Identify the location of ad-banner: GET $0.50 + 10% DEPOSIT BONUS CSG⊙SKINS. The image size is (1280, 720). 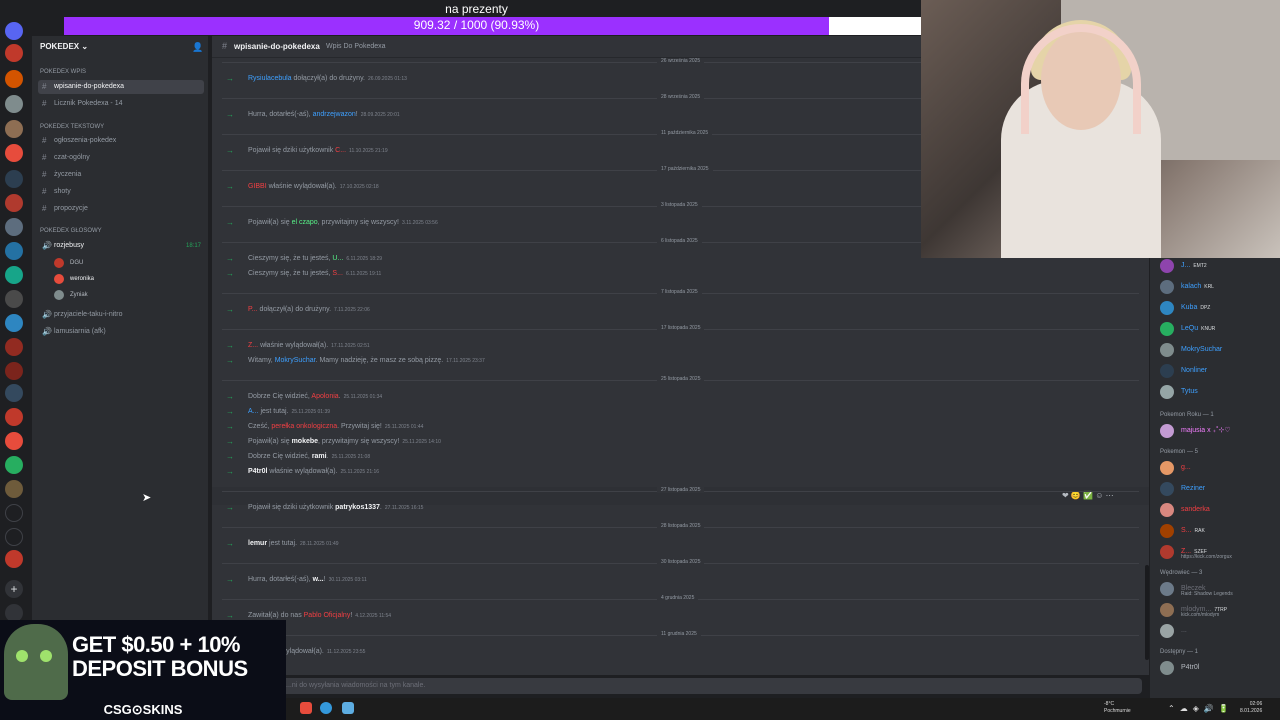
(143, 670).